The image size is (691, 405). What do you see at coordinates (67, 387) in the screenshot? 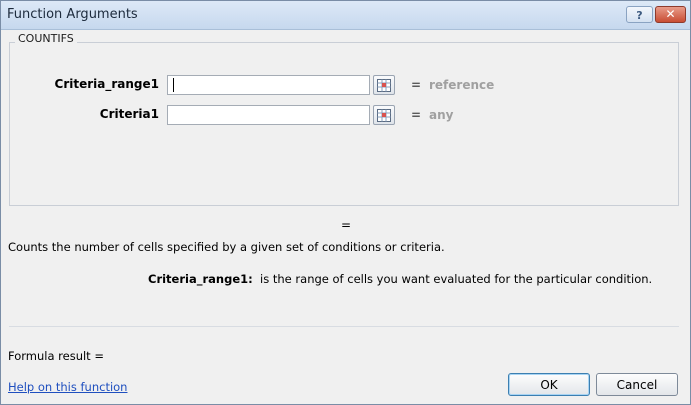
I see `help-on-function-link: Help on this function` at bounding box center [67, 387].